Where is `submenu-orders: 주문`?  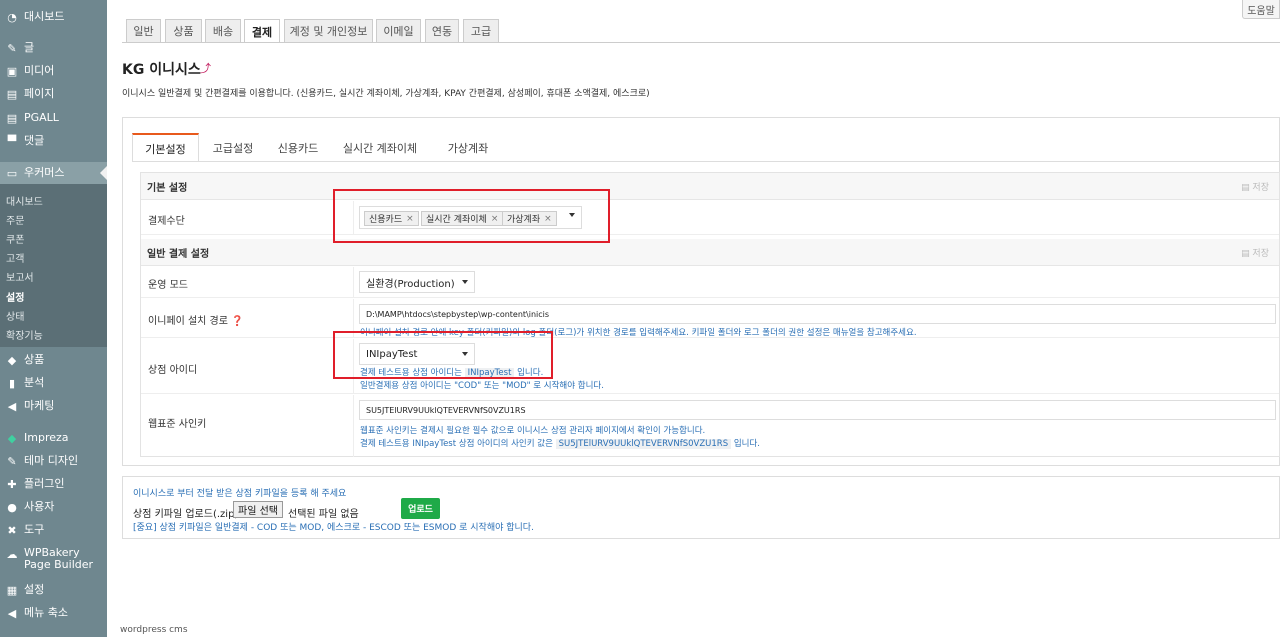
submenu-orders: 주문 is located at coordinates (15, 219).